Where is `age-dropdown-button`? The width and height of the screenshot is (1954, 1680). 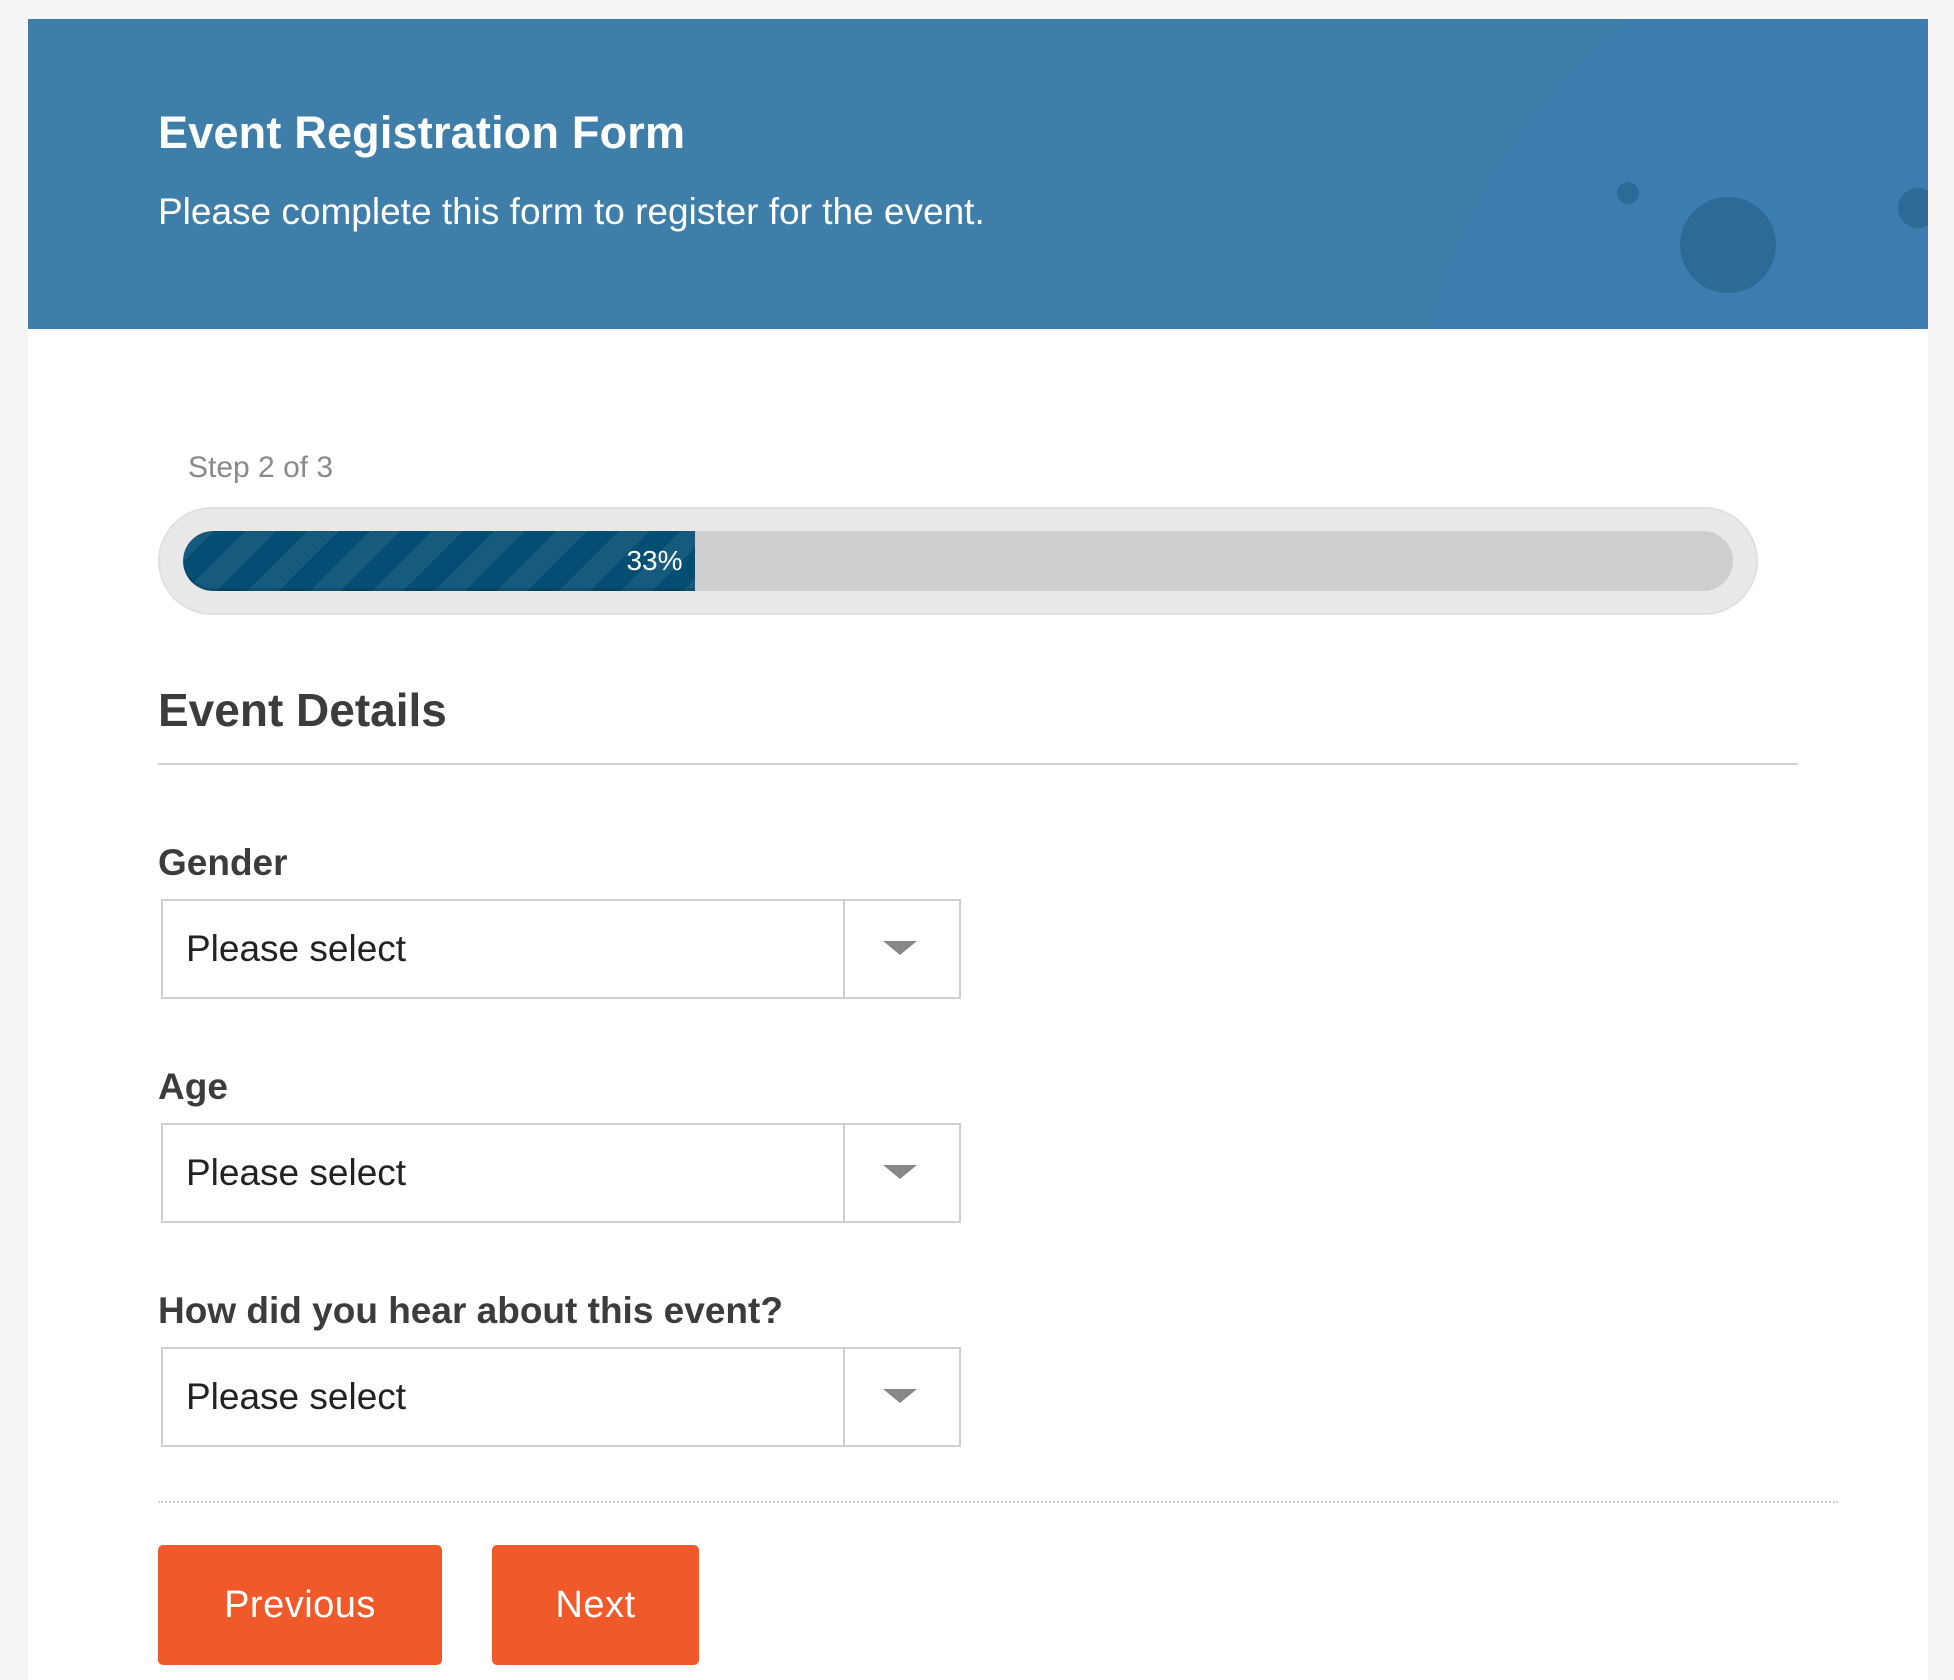 age-dropdown-button is located at coordinates (901, 1173).